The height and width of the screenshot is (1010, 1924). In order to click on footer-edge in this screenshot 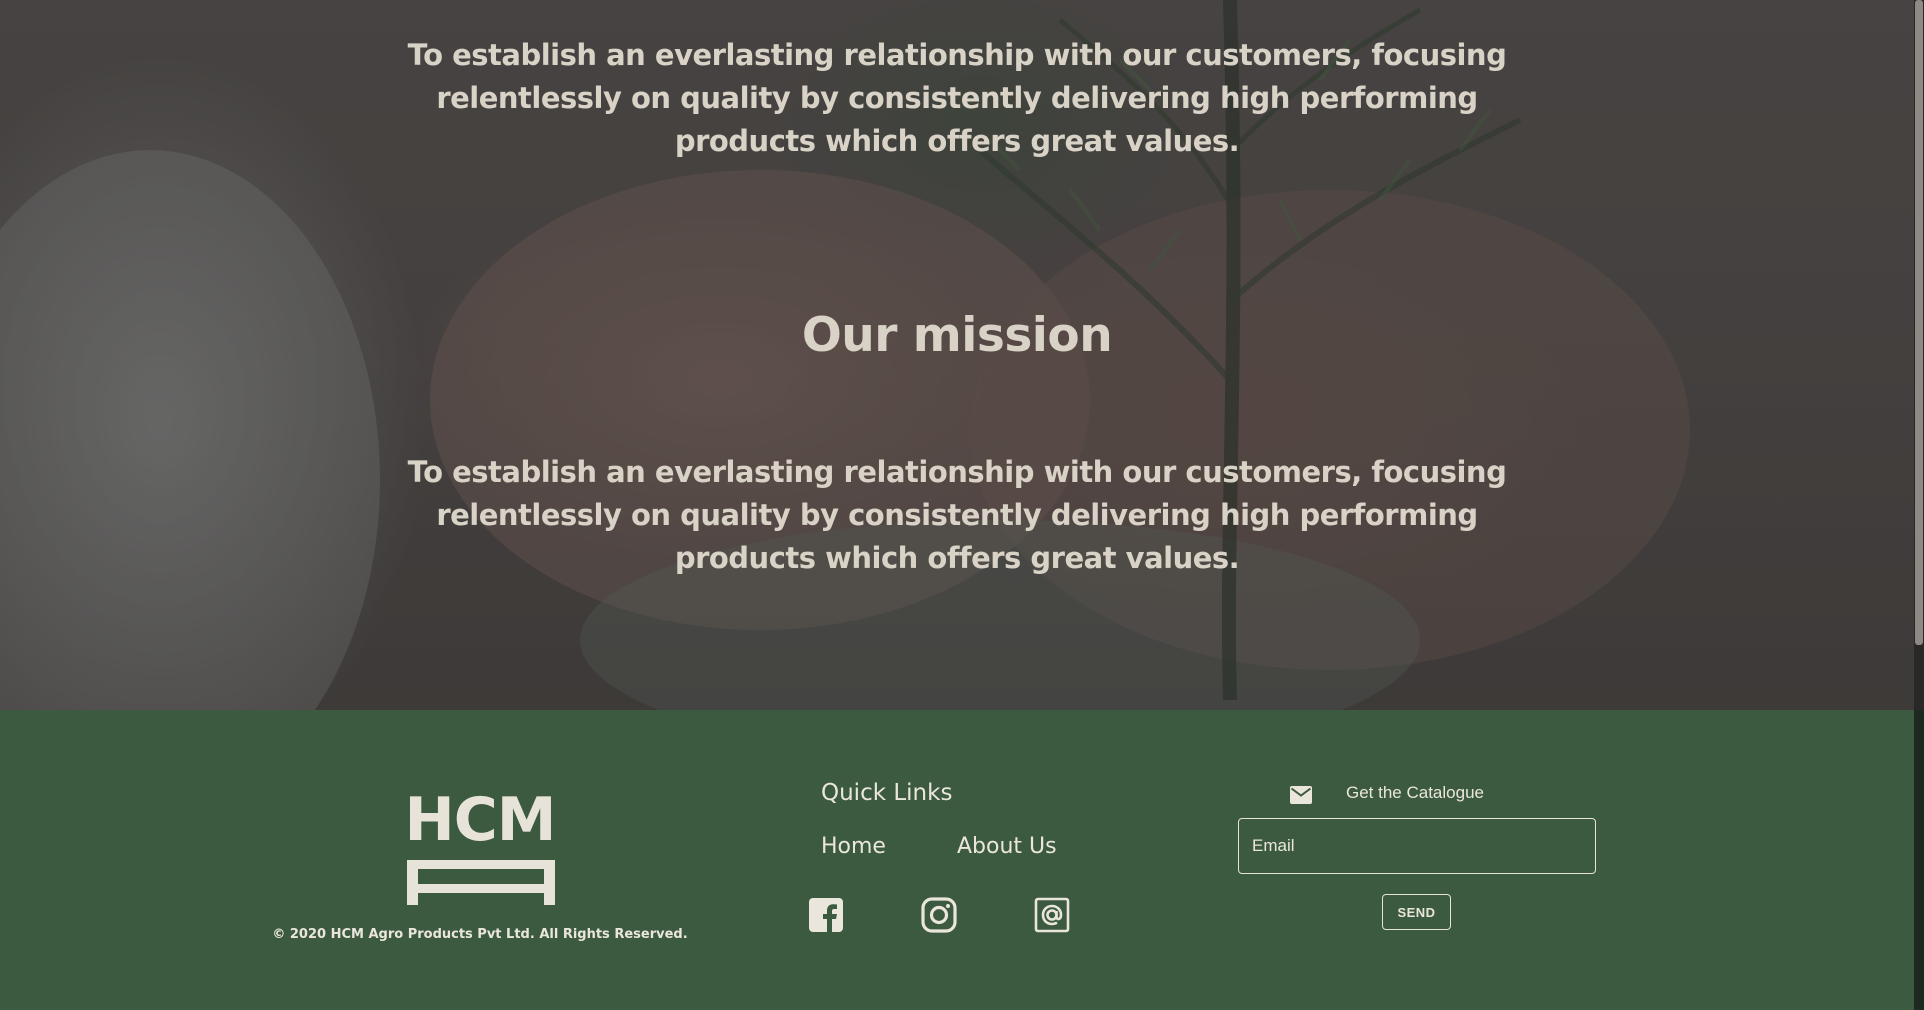, I will do `click(1919, 860)`.